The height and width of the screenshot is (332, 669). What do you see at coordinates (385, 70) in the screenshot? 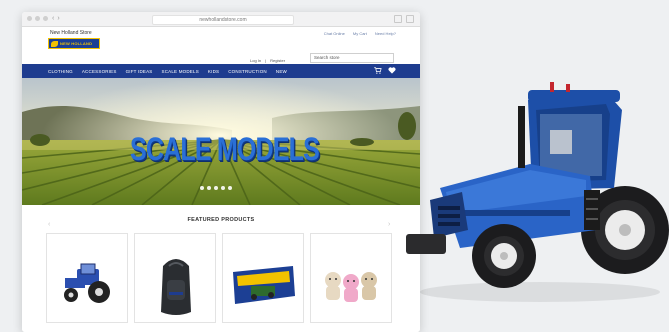
I see `nav-icons` at bounding box center [385, 70].